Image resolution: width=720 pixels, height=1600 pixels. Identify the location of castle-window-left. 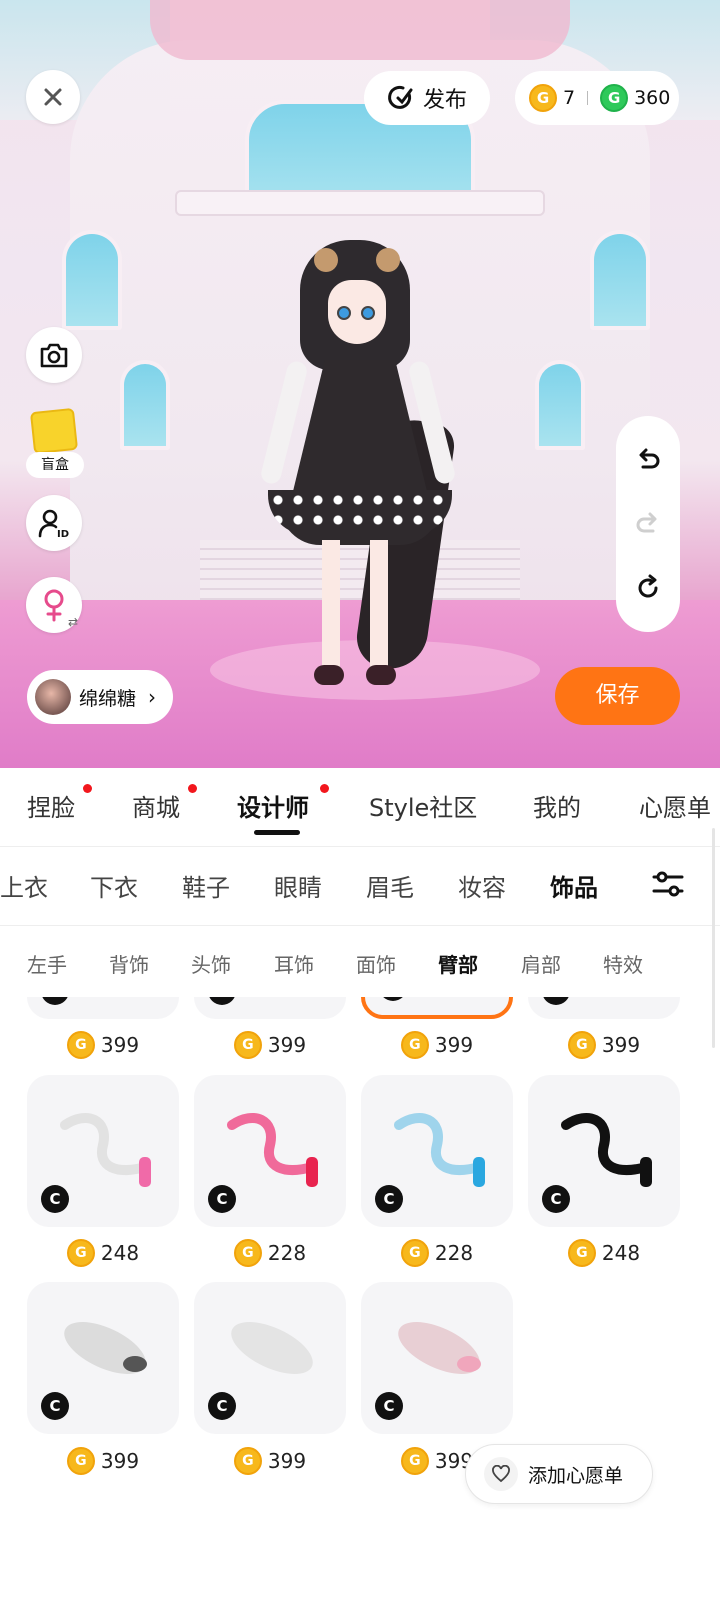
(92, 280).